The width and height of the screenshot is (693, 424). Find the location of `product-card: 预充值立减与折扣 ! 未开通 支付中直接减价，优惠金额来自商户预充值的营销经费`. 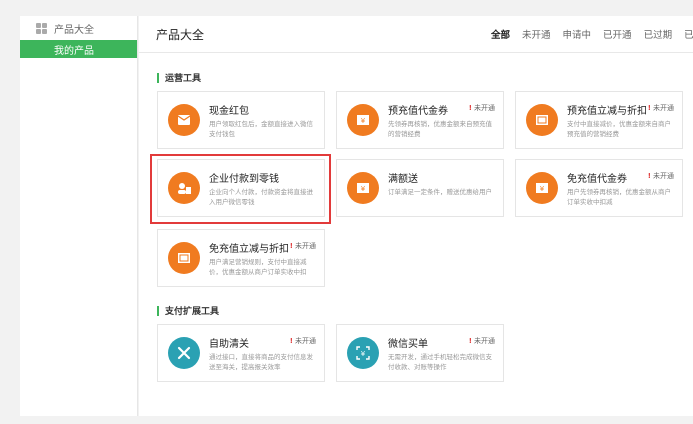

product-card: 预充值立减与折扣 ! 未开通 支付中直接减价，优惠金额来自商户预充值的营销经费 is located at coordinates (599, 120).